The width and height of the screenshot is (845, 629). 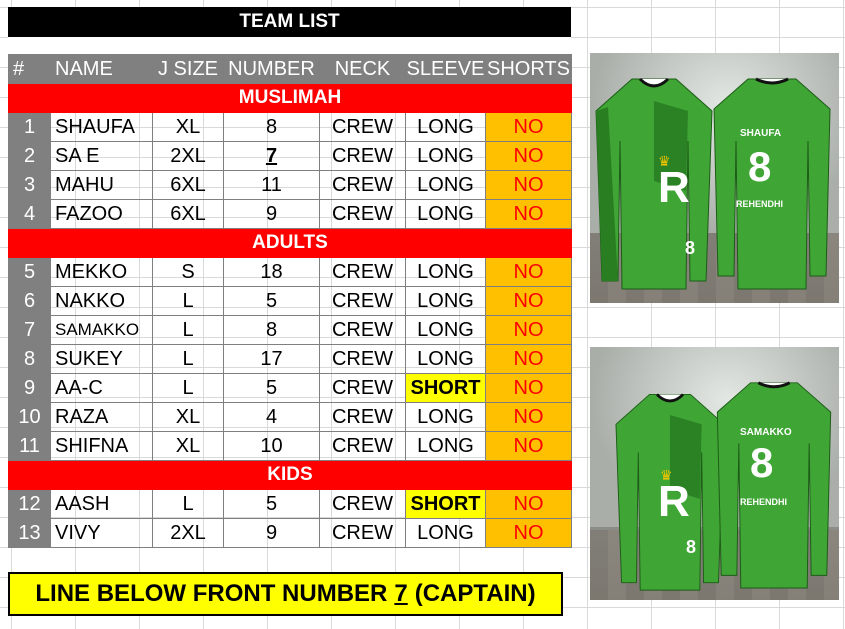 I want to click on row-index-cell: 7, so click(x=29, y=330).